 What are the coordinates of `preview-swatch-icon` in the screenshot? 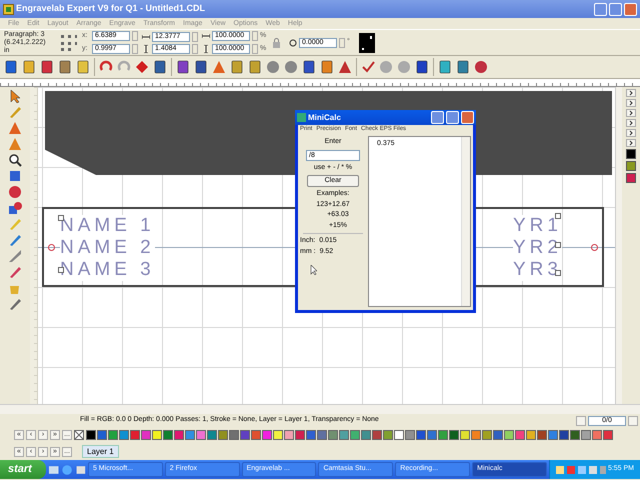 It's located at (367, 42).